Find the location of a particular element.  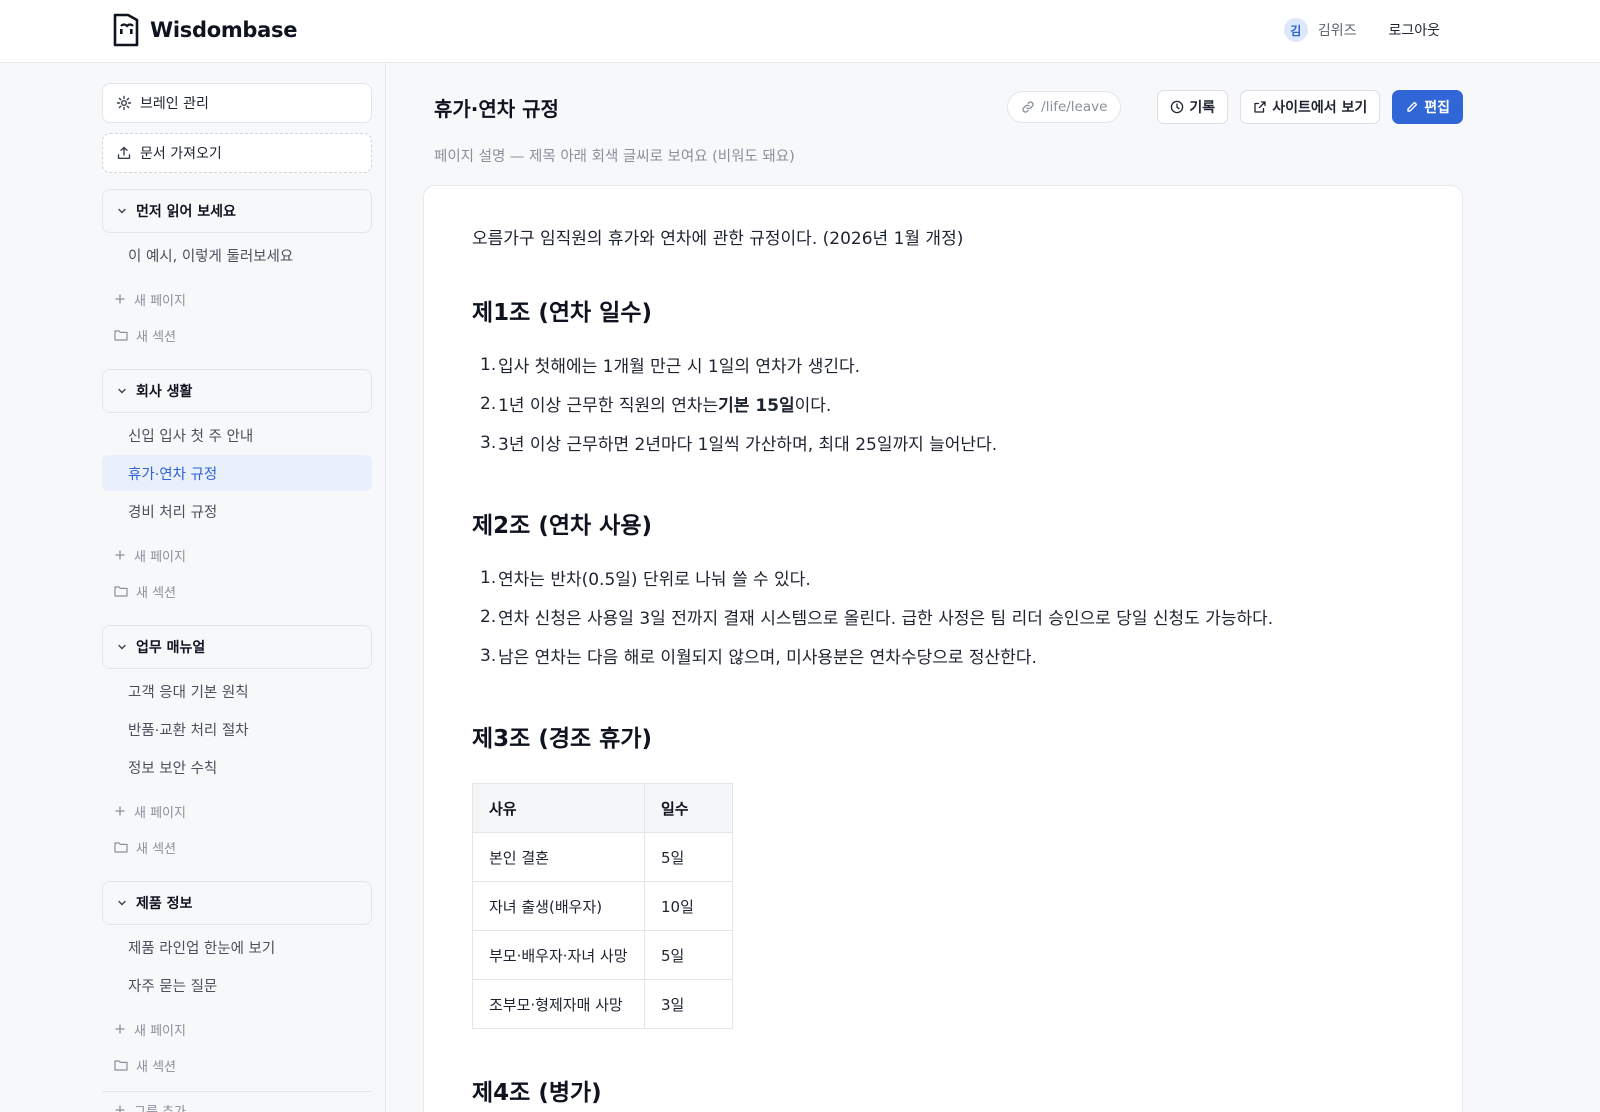

table-header-row: 사유 일수 is located at coordinates (602, 808).